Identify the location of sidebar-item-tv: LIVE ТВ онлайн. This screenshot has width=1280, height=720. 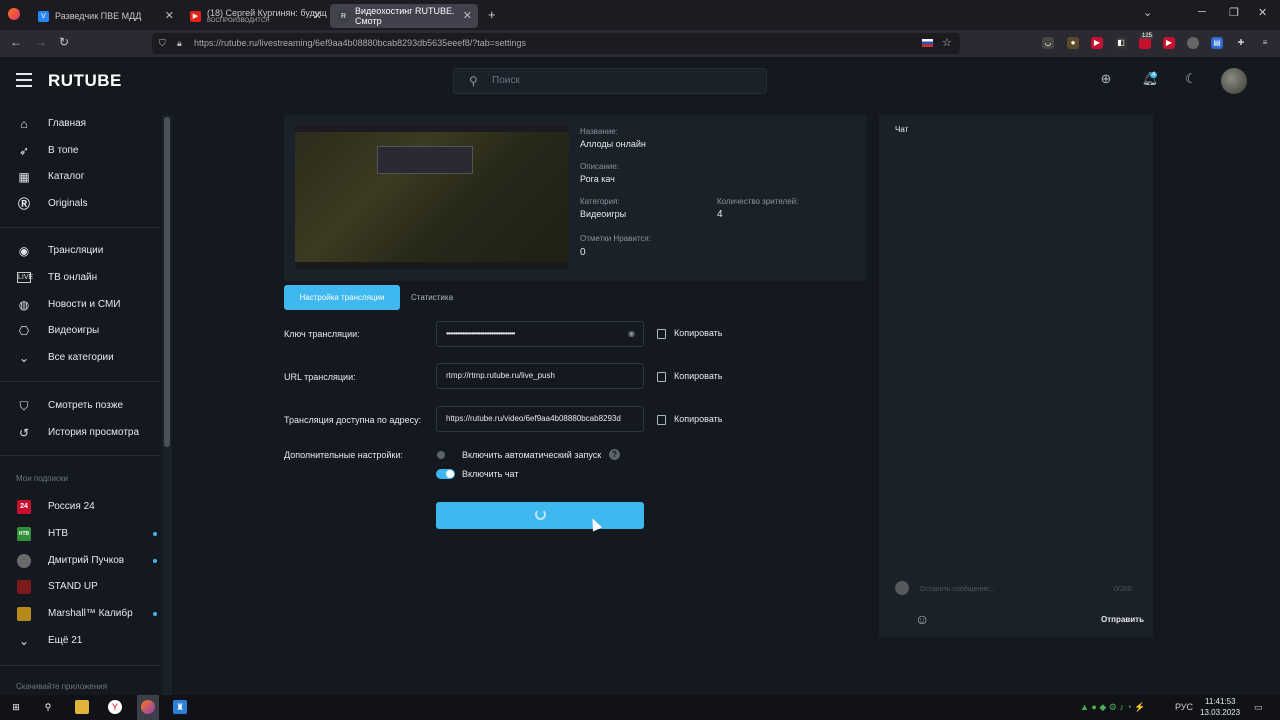
(80, 278).